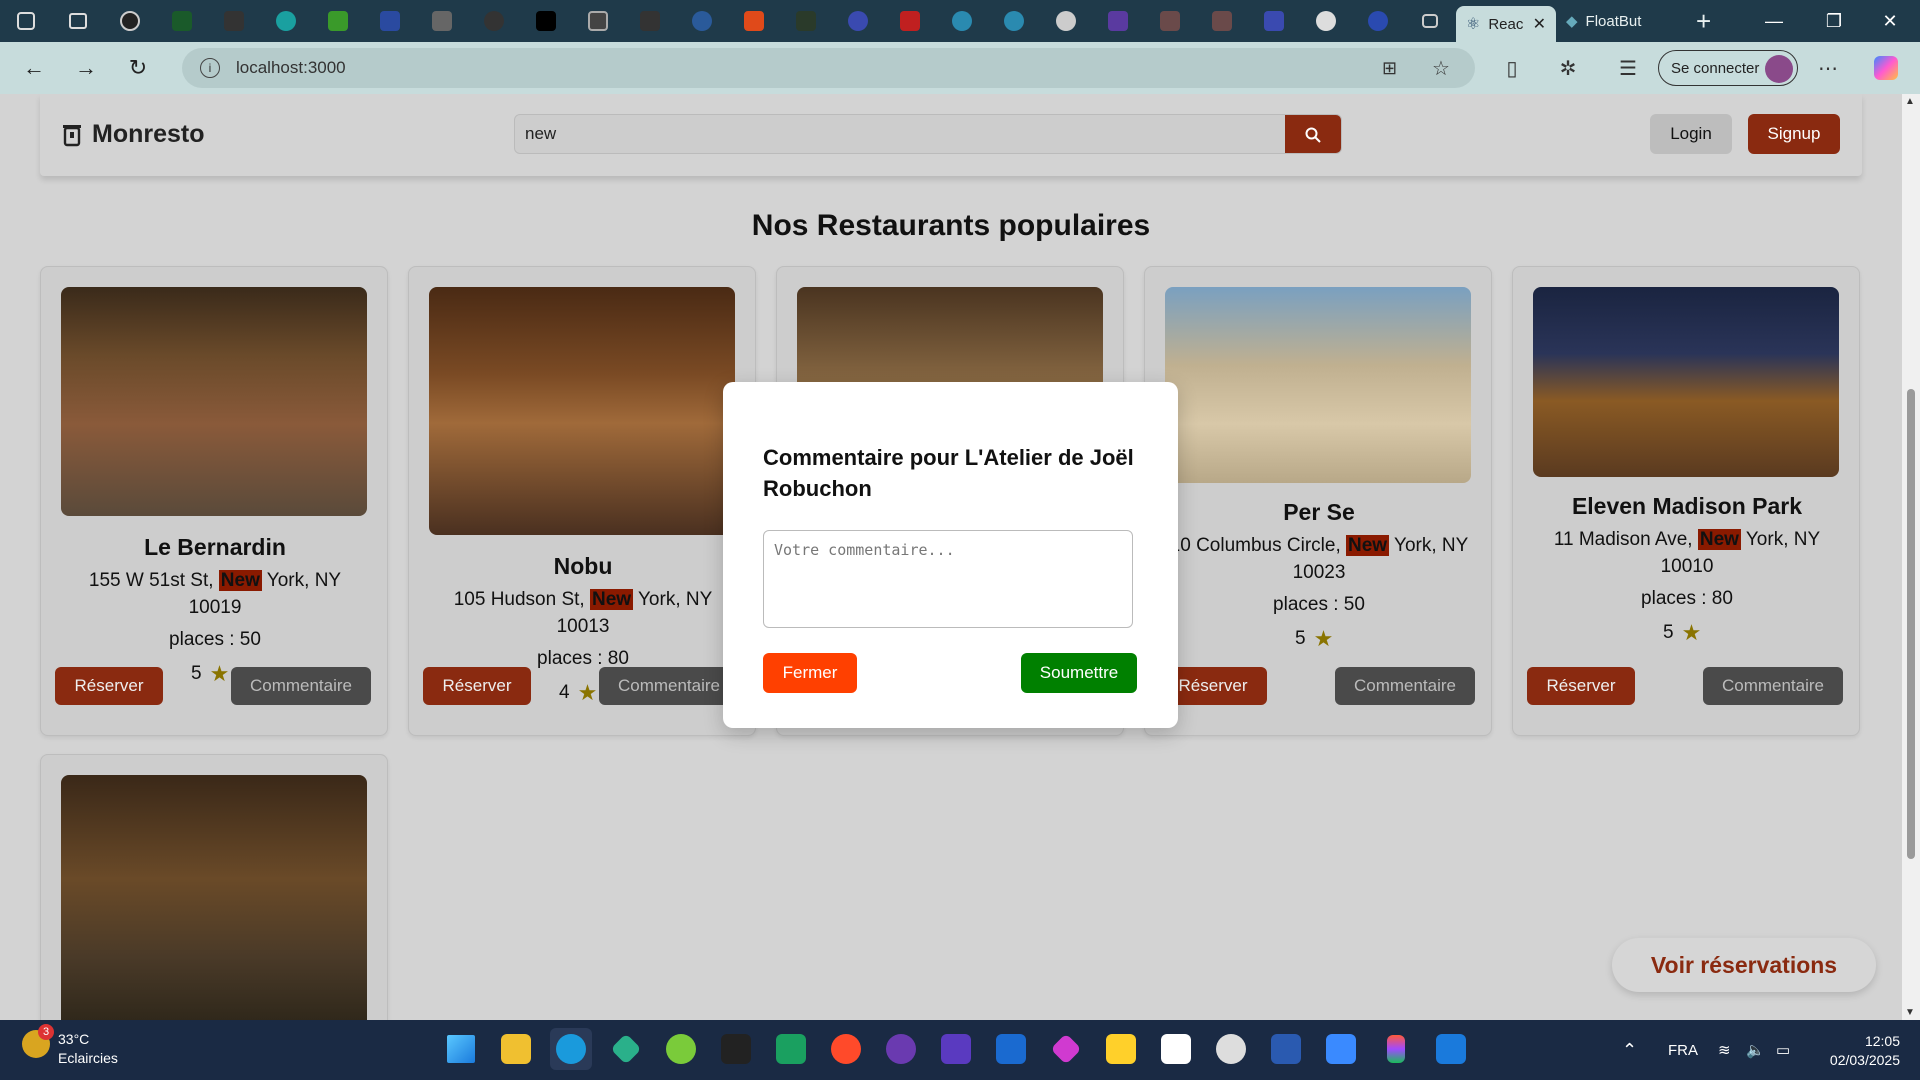 The width and height of the screenshot is (1920, 1080). What do you see at coordinates (1911, 624) in the screenshot?
I see `scroll-thumb` at bounding box center [1911, 624].